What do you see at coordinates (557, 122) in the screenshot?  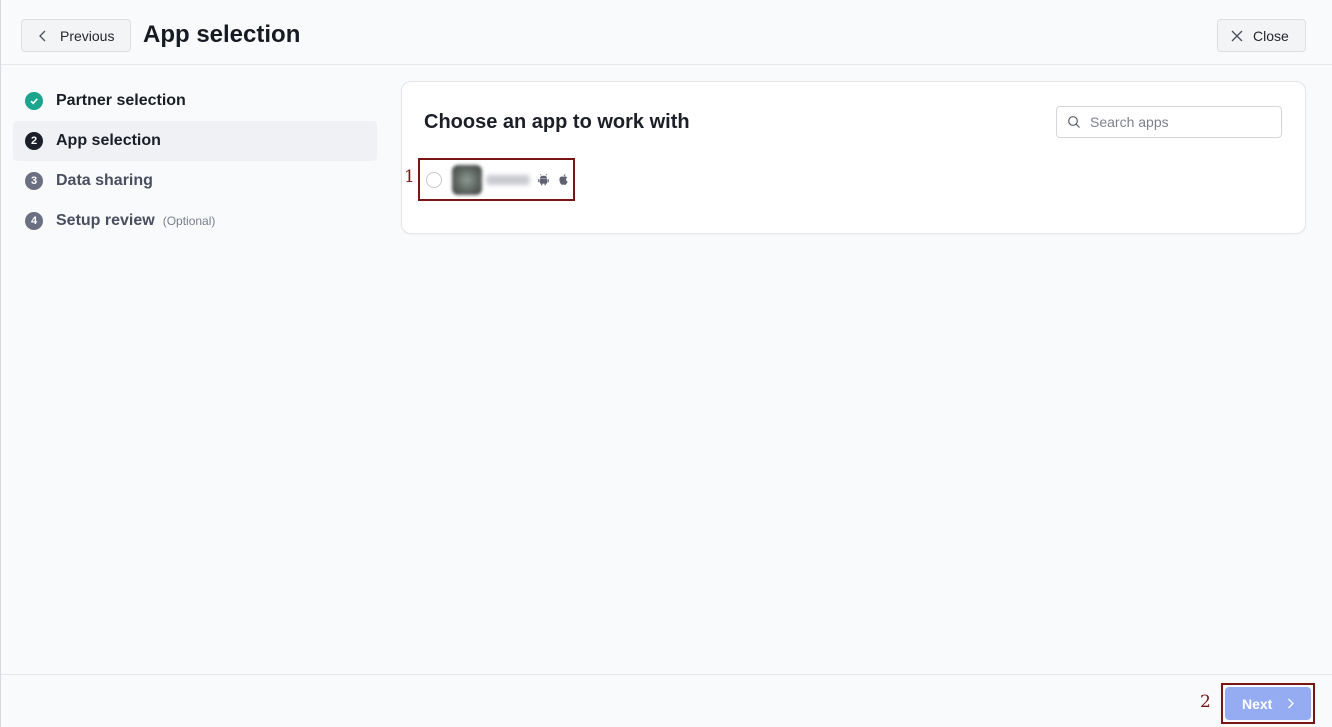 I see `card-title: Choose an app to work with` at bounding box center [557, 122].